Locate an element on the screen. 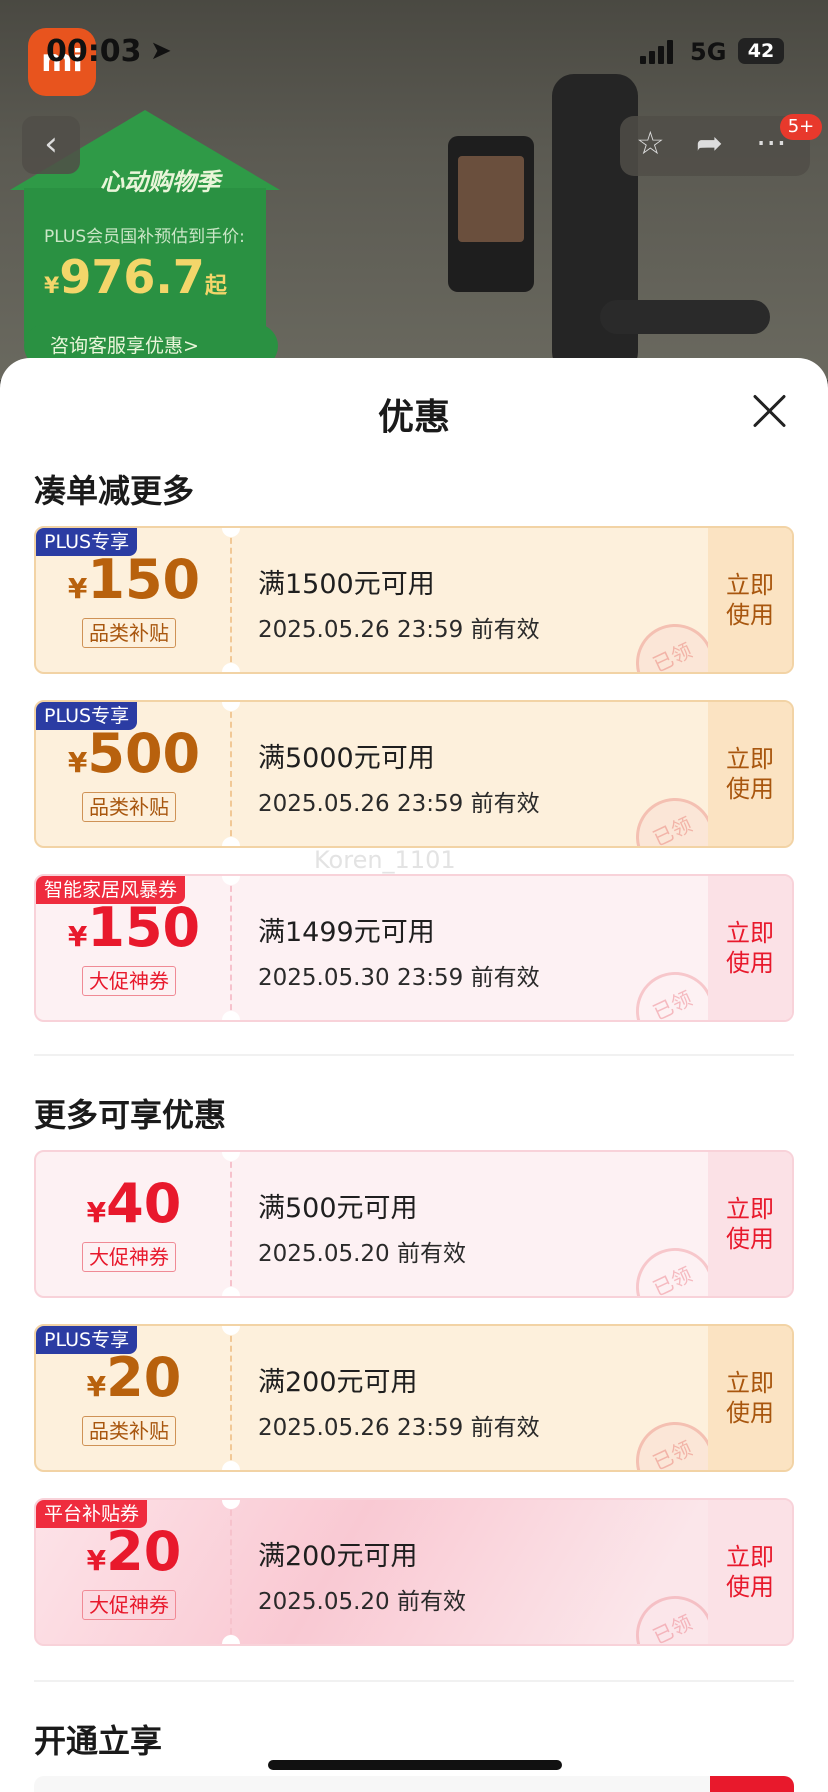  location-arrow-icon: ➤ is located at coordinates (161, 51).